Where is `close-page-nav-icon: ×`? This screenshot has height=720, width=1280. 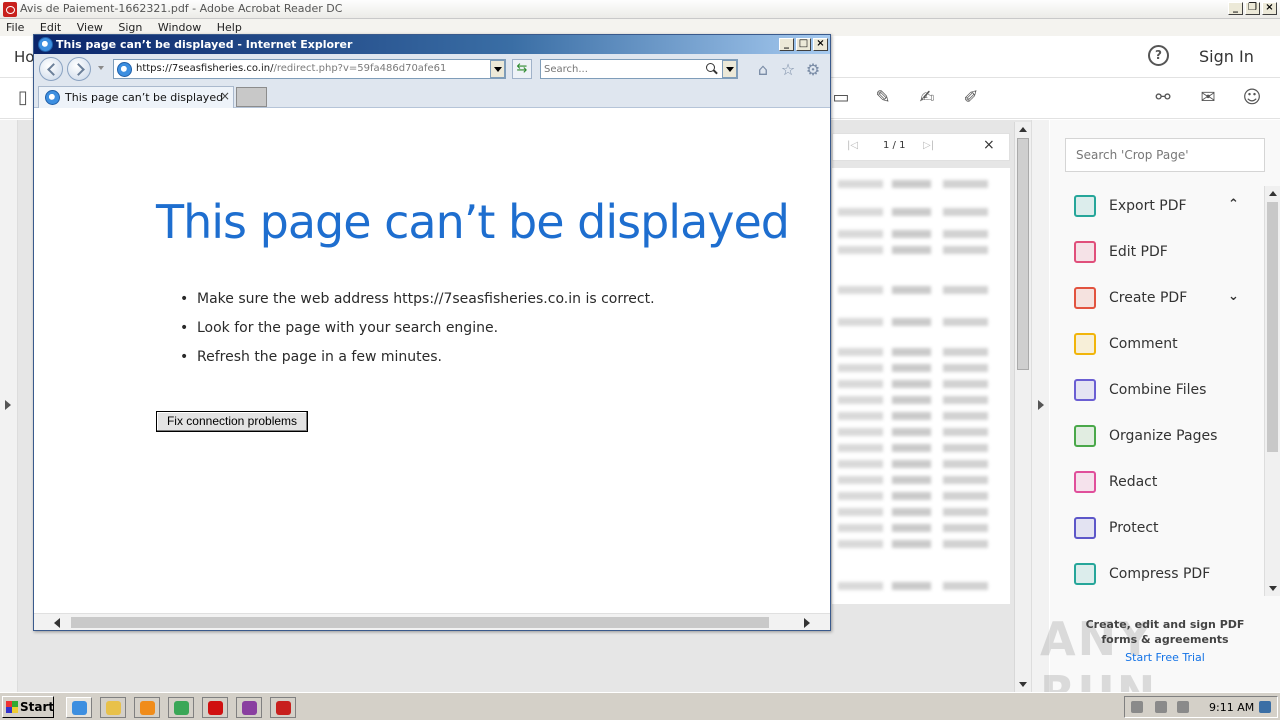
close-page-nav-icon: × is located at coordinates (989, 145).